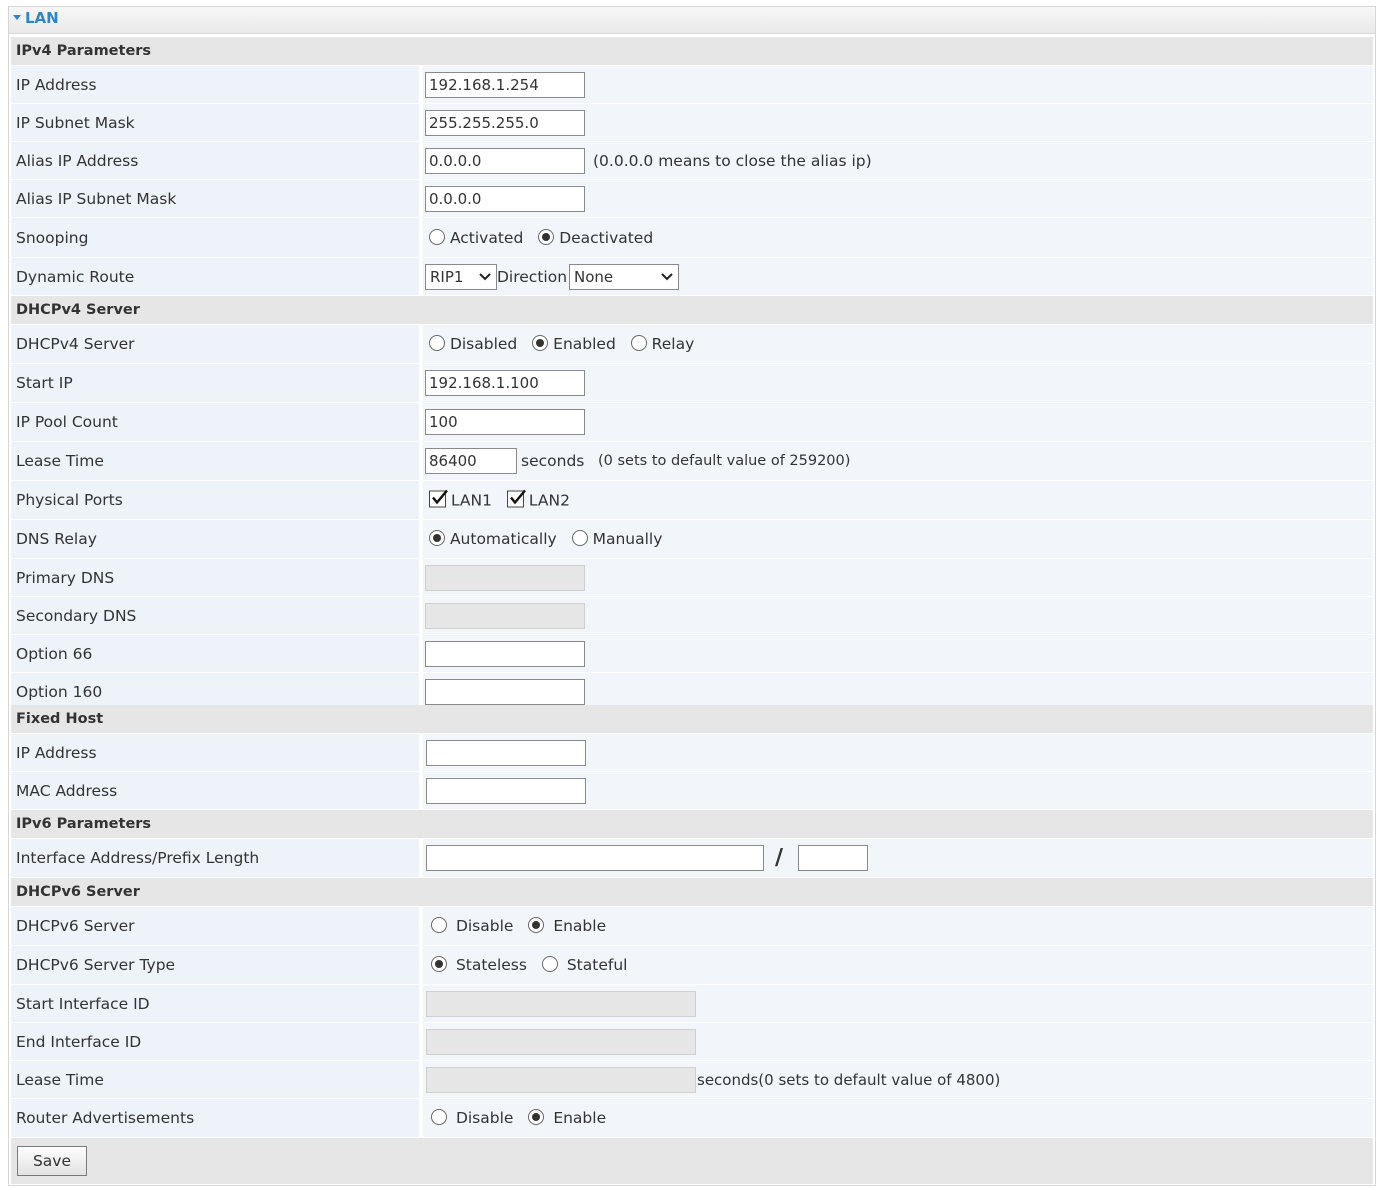  What do you see at coordinates (505, 122) in the screenshot?
I see `subnet-mask-input: 255.255.255.0` at bounding box center [505, 122].